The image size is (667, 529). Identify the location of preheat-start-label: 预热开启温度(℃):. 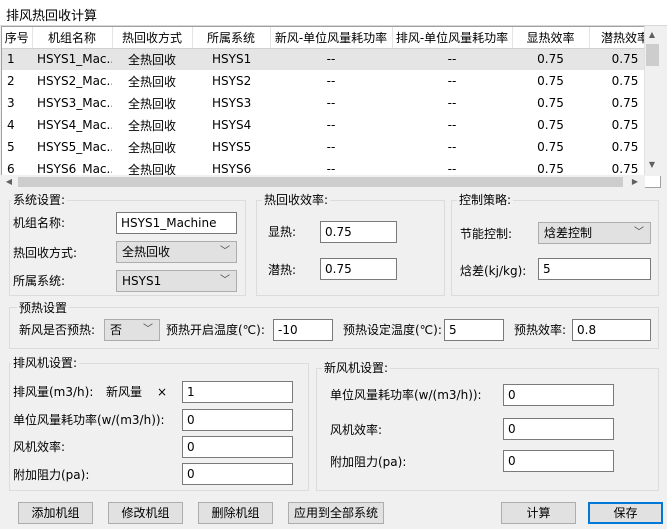
(215, 330).